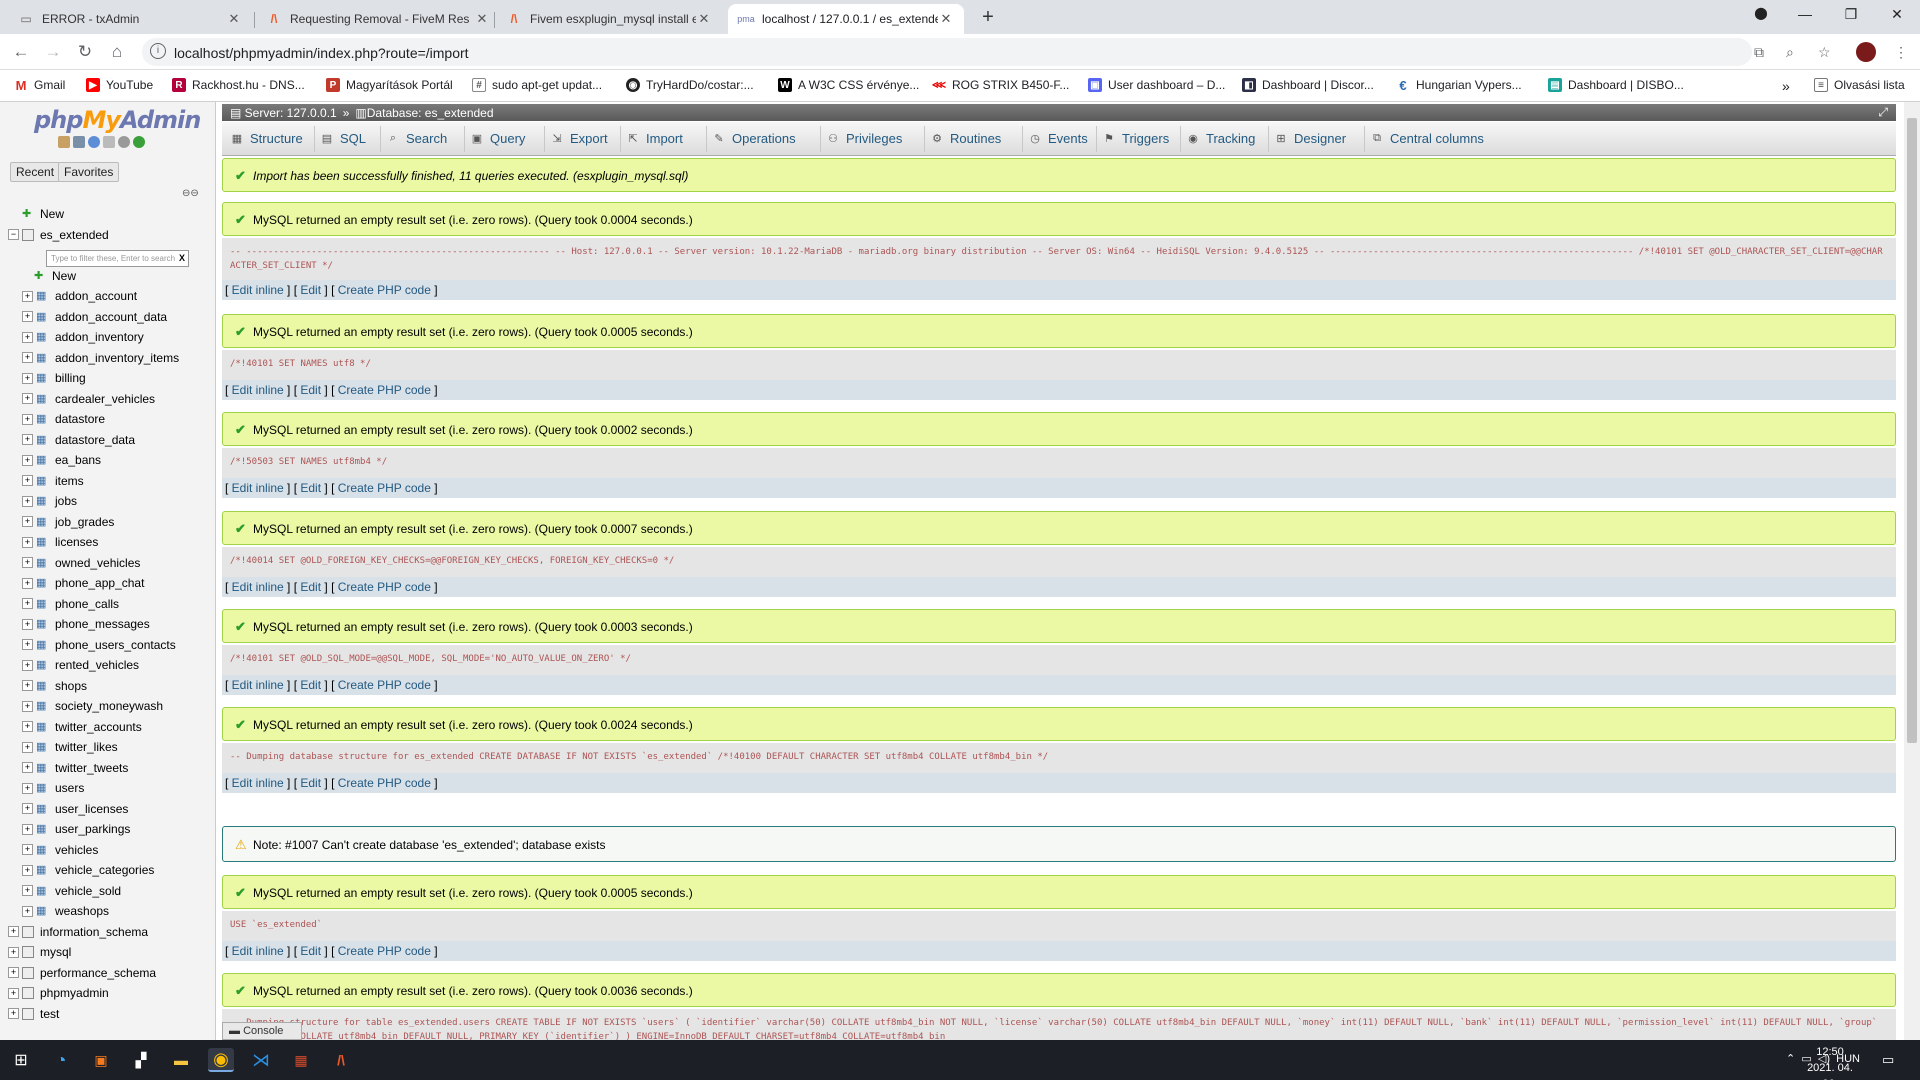  I want to click on tree-table-billing: + ▦ billing, so click(111, 378).